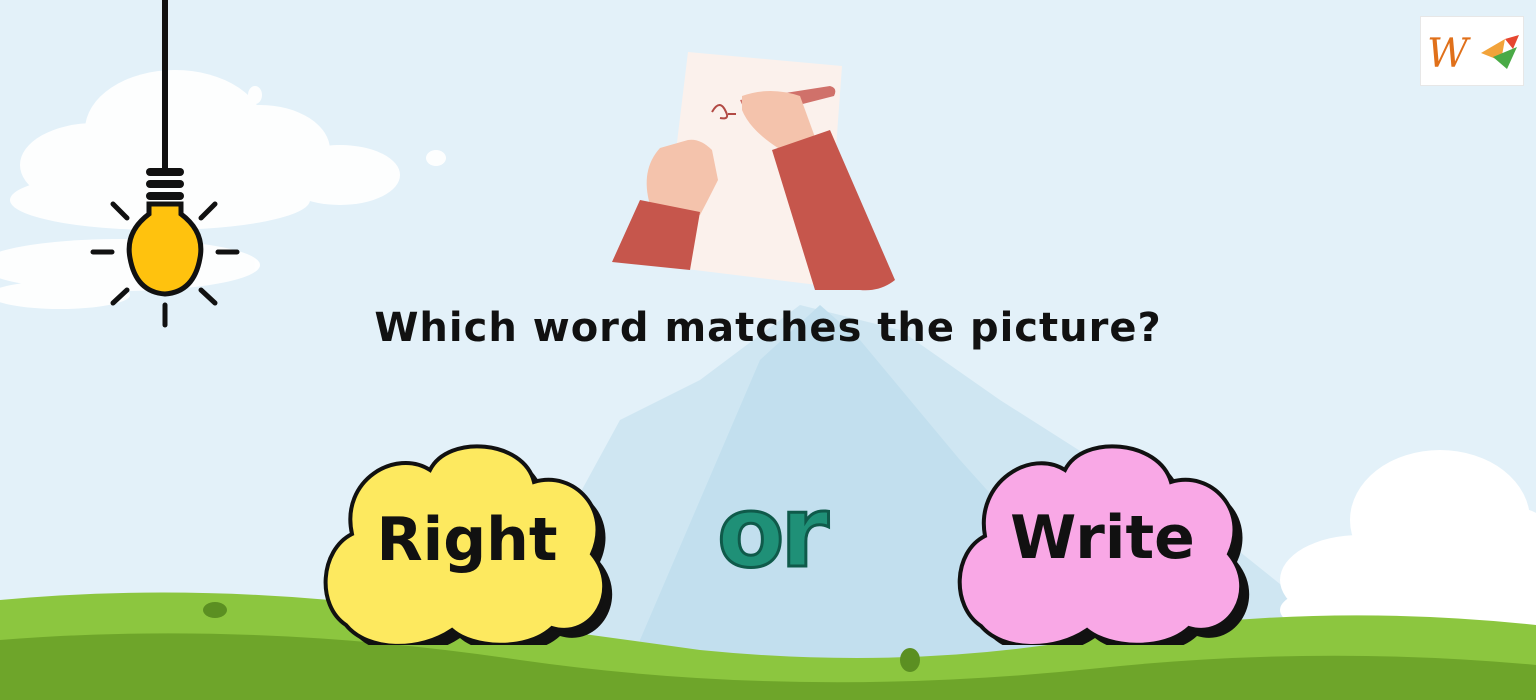 The image size is (1536, 700). I want to click on cloud-left, so click(223, 189).